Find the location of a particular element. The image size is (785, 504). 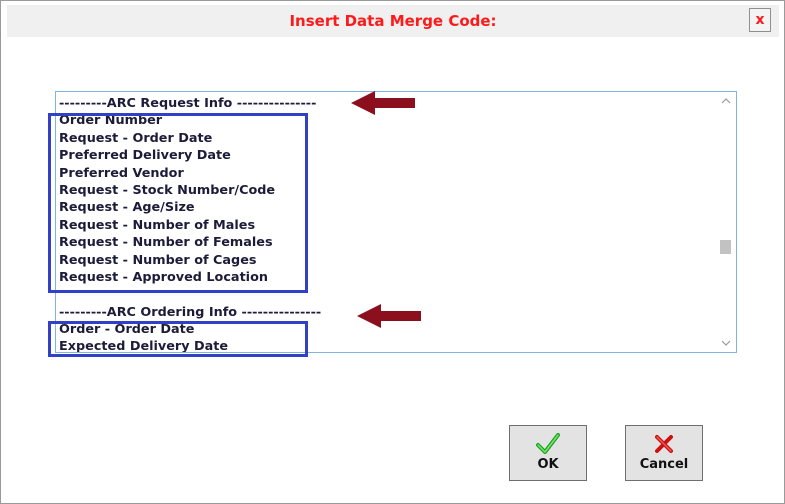

scrollbar-thumb is located at coordinates (725, 247).